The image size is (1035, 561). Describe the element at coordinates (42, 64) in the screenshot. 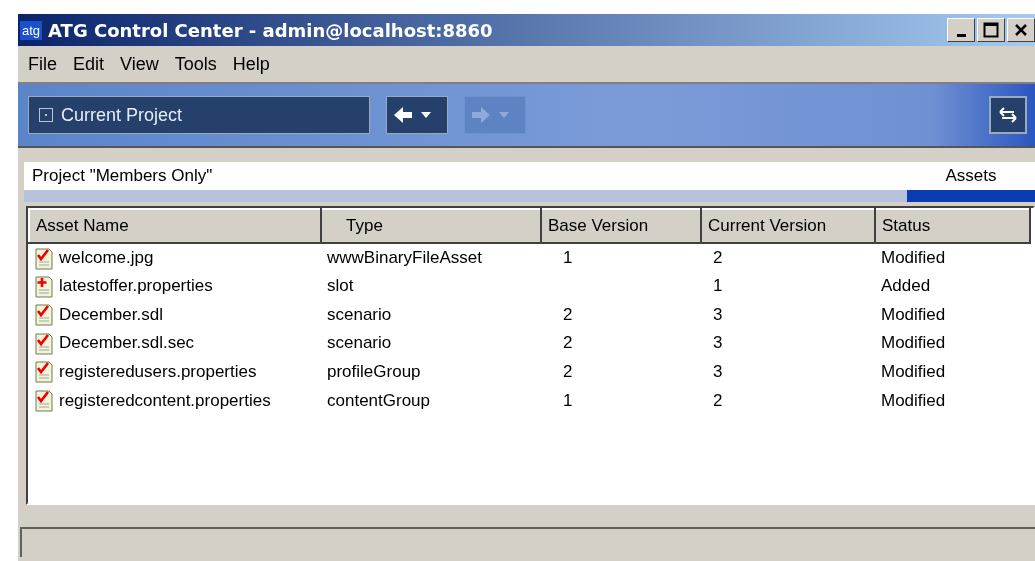

I see `menu-item: File` at that location.